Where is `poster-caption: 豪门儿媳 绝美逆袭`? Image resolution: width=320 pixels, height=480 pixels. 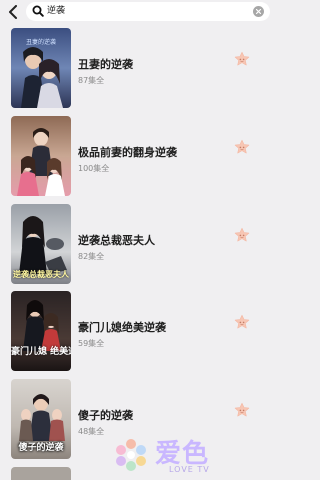
poster-caption: 豪门儿媳 绝美逆袭 is located at coordinates (41, 352).